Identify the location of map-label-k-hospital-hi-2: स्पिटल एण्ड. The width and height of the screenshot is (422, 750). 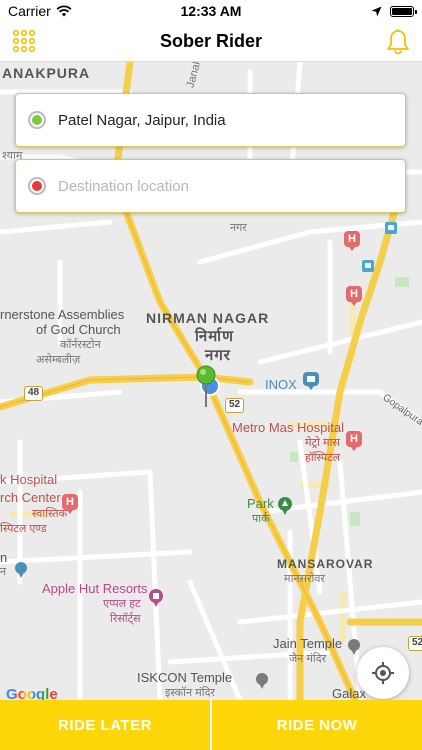
(23, 529).